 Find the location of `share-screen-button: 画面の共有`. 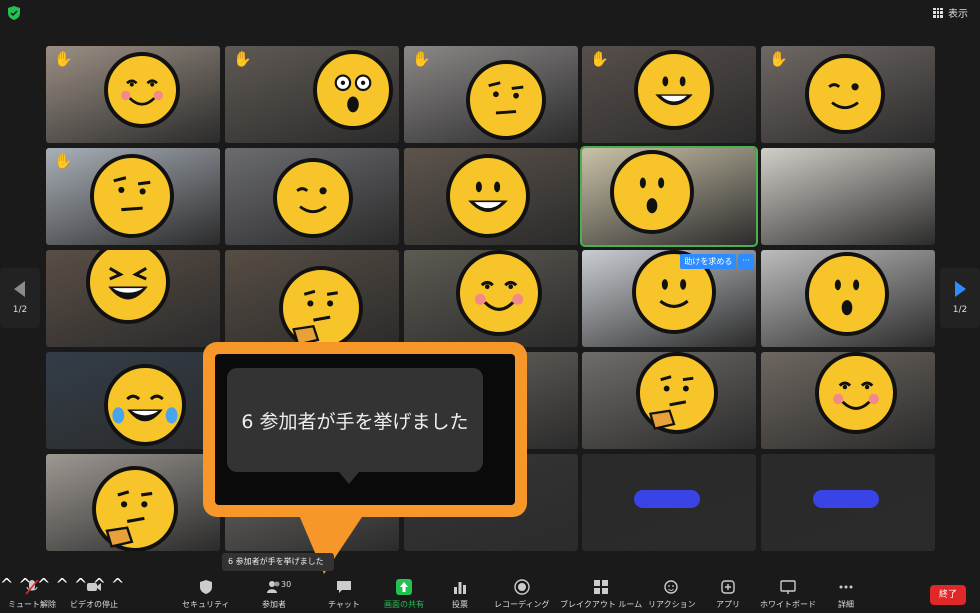

share-screen-button: 画面の共有 is located at coordinates (404, 594).